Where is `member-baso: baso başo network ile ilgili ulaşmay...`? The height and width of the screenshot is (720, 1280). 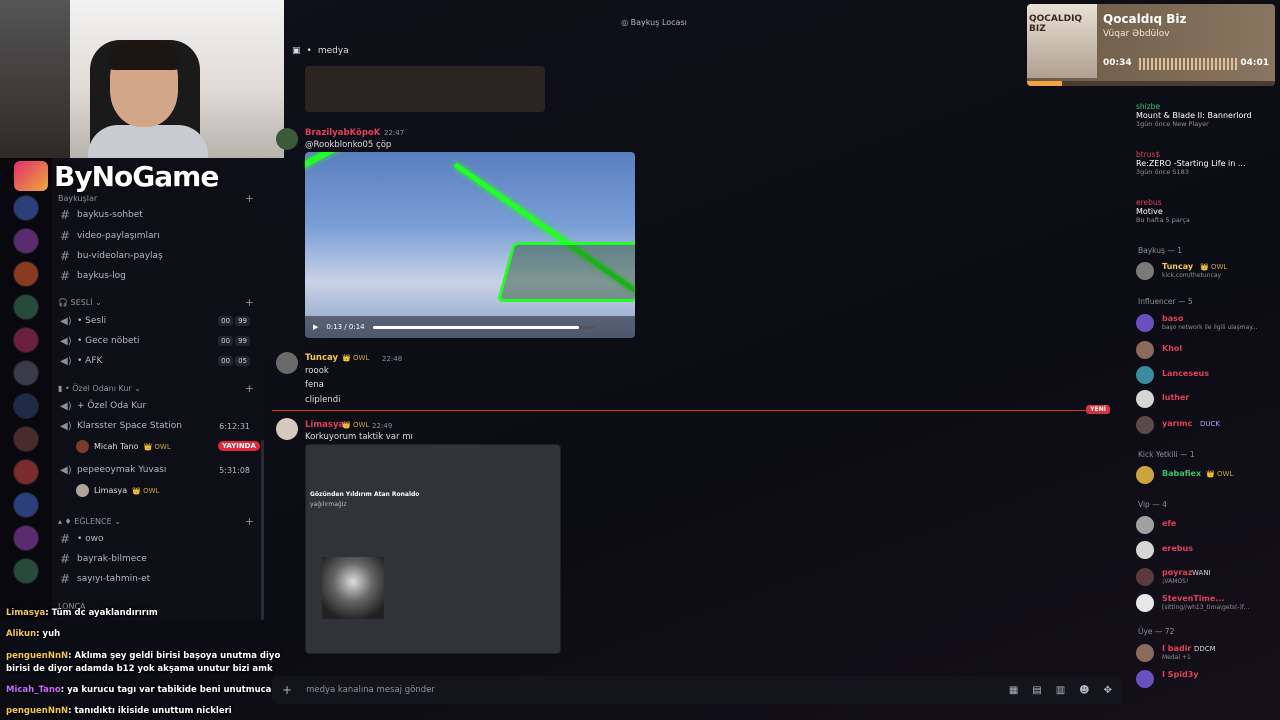 member-baso: baso başo network ile ilgili ulaşmay... is located at coordinates (1206, 322).